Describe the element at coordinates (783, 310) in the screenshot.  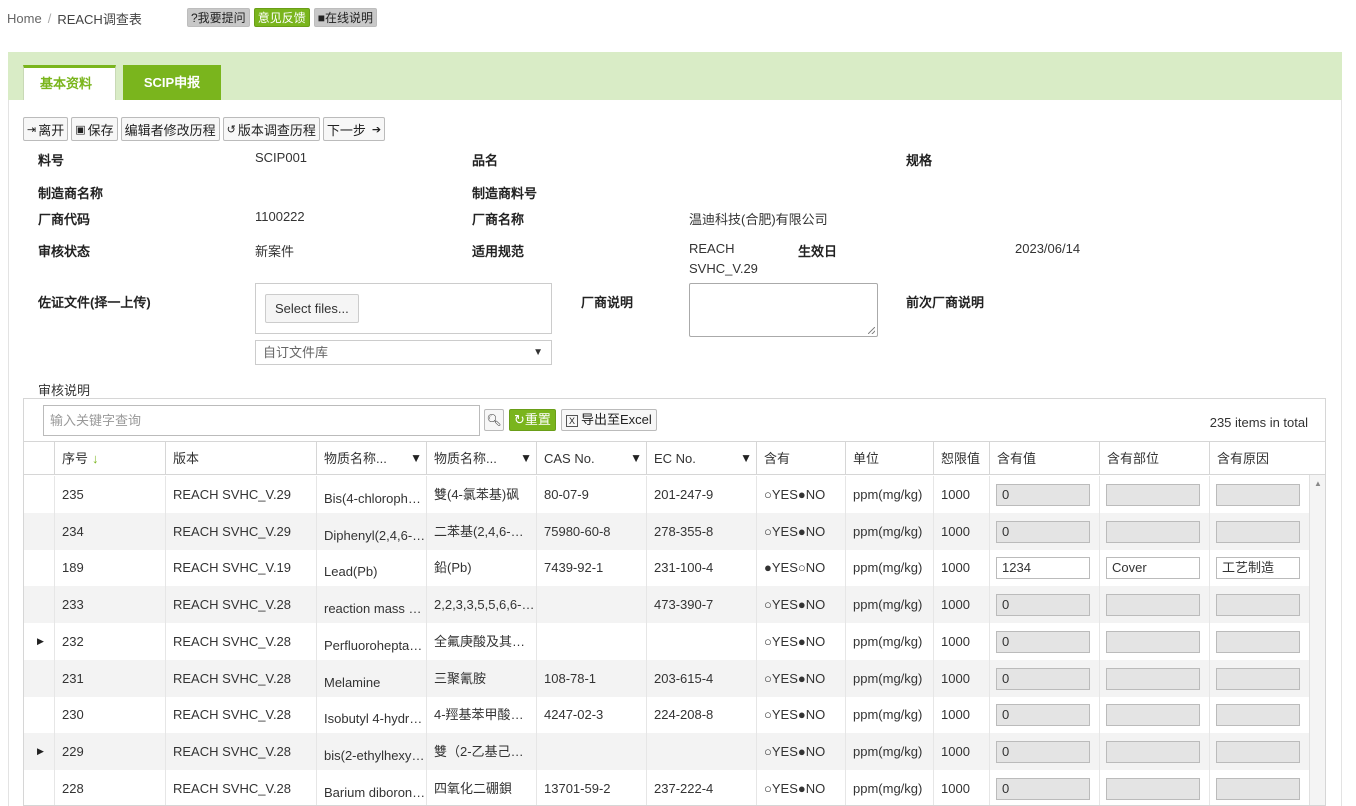
I see `vendor-note-textarea` at that location.